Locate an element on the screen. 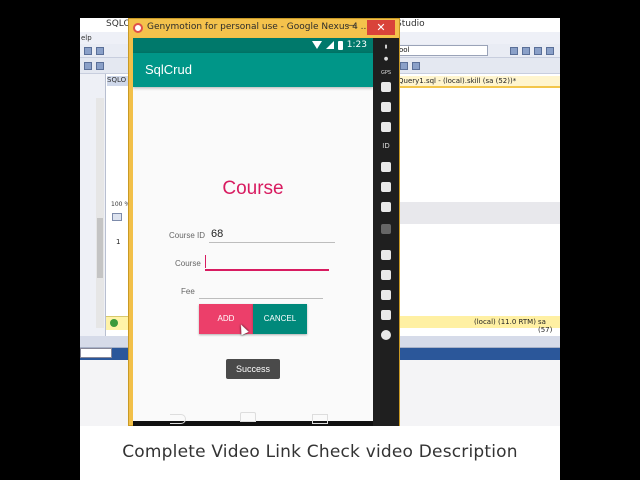  nav-home-icon is located at coordinates (248, 417).